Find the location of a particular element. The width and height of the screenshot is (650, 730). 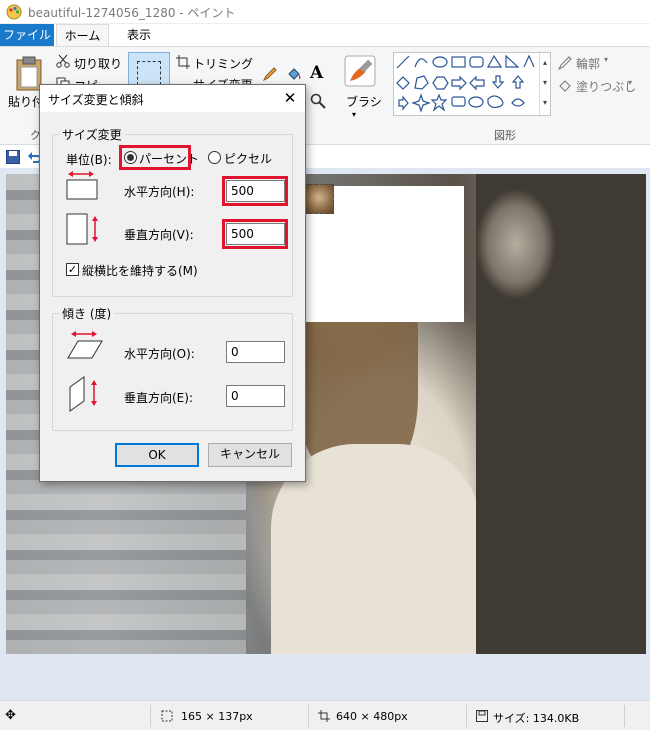

brushes-dropdown-icon: ▾ is located at coordinates (354, 114).